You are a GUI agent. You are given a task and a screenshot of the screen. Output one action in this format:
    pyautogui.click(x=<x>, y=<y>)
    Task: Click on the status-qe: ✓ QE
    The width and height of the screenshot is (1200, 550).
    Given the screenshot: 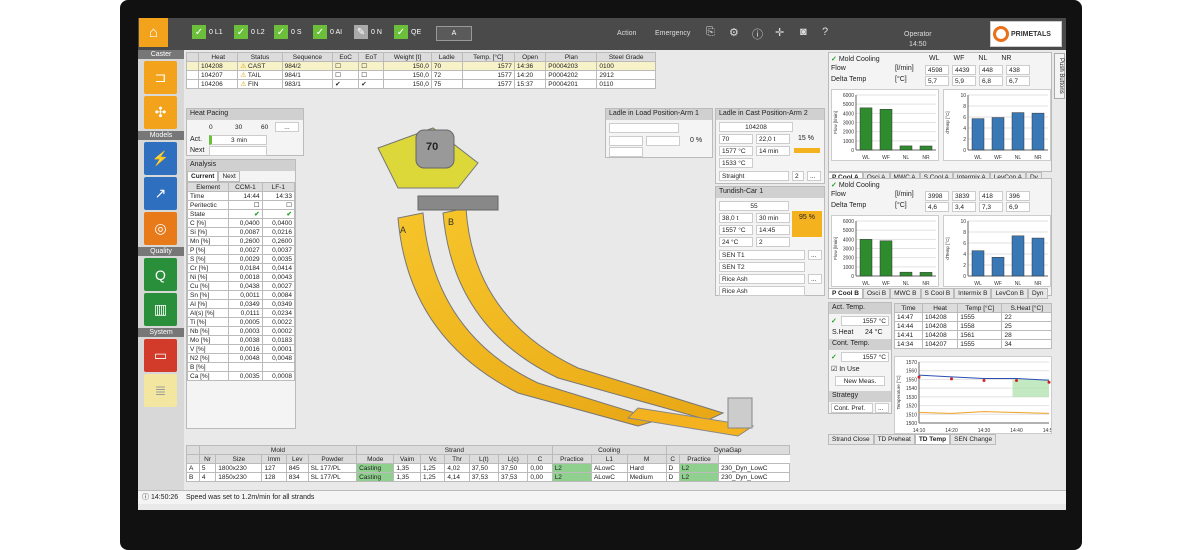 What is the action you would take?
    pyautogui.click(x=407, y=32)
    